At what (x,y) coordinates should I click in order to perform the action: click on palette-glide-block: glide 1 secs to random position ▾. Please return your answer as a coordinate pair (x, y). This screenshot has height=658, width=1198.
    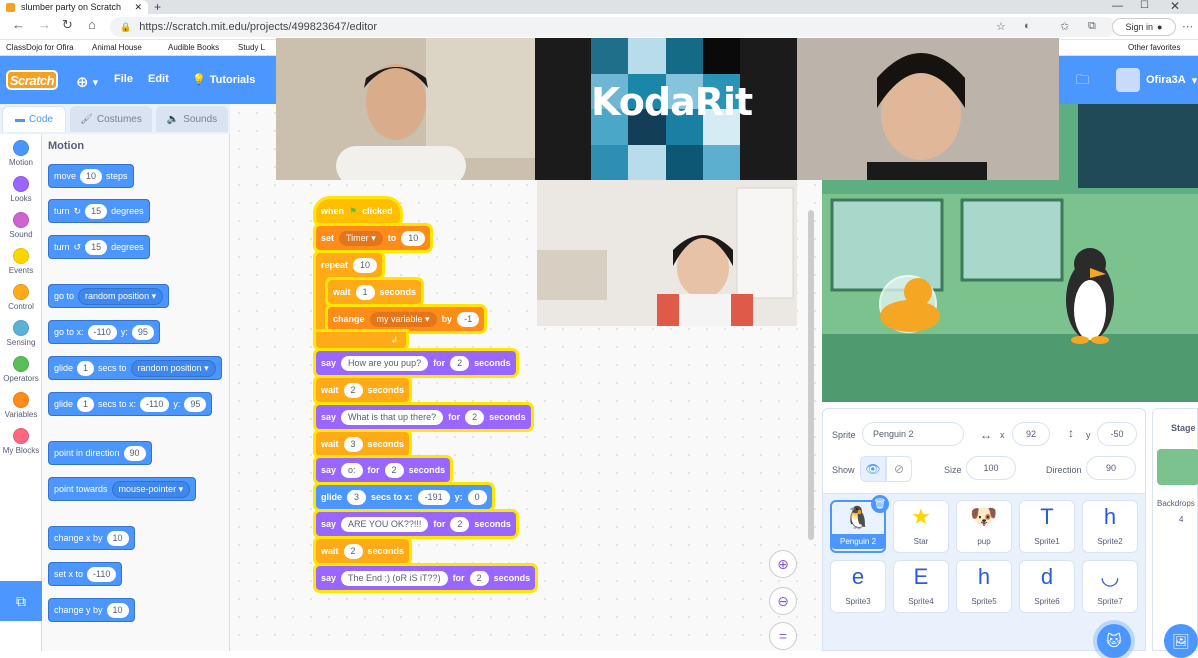
    Looking at the image, I should click on (135, 368).